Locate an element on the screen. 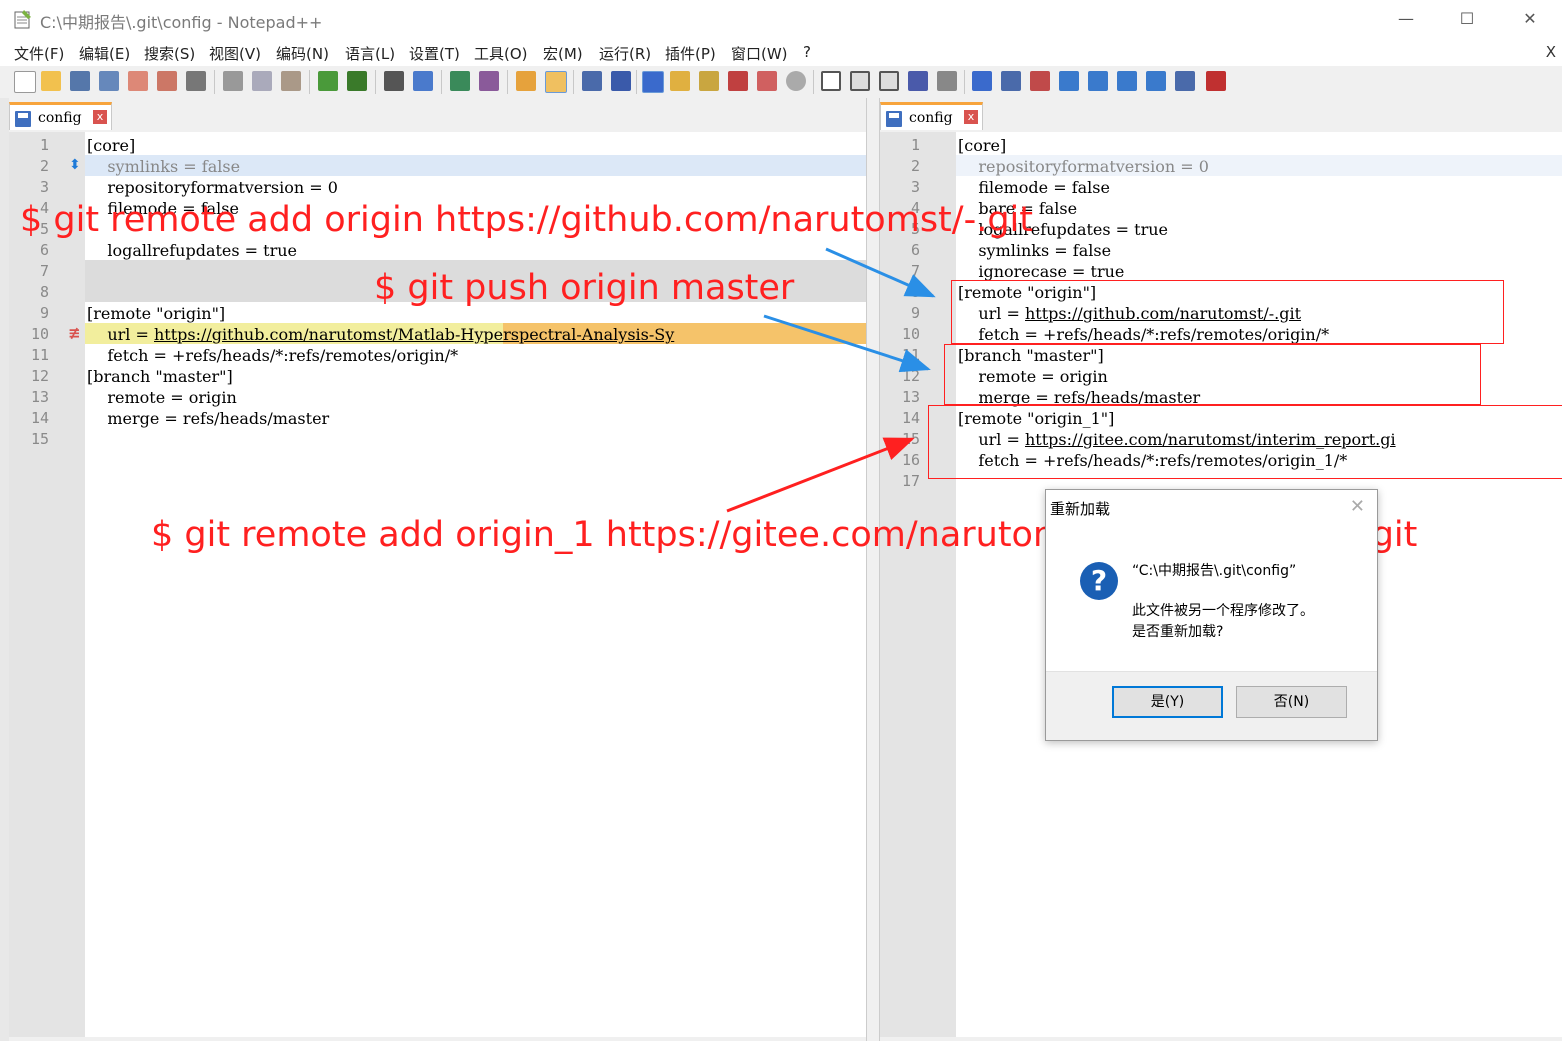 This screenshot has height=1041, width=1562. arrow-to-remote-origin is located at coordinates (880, 272).